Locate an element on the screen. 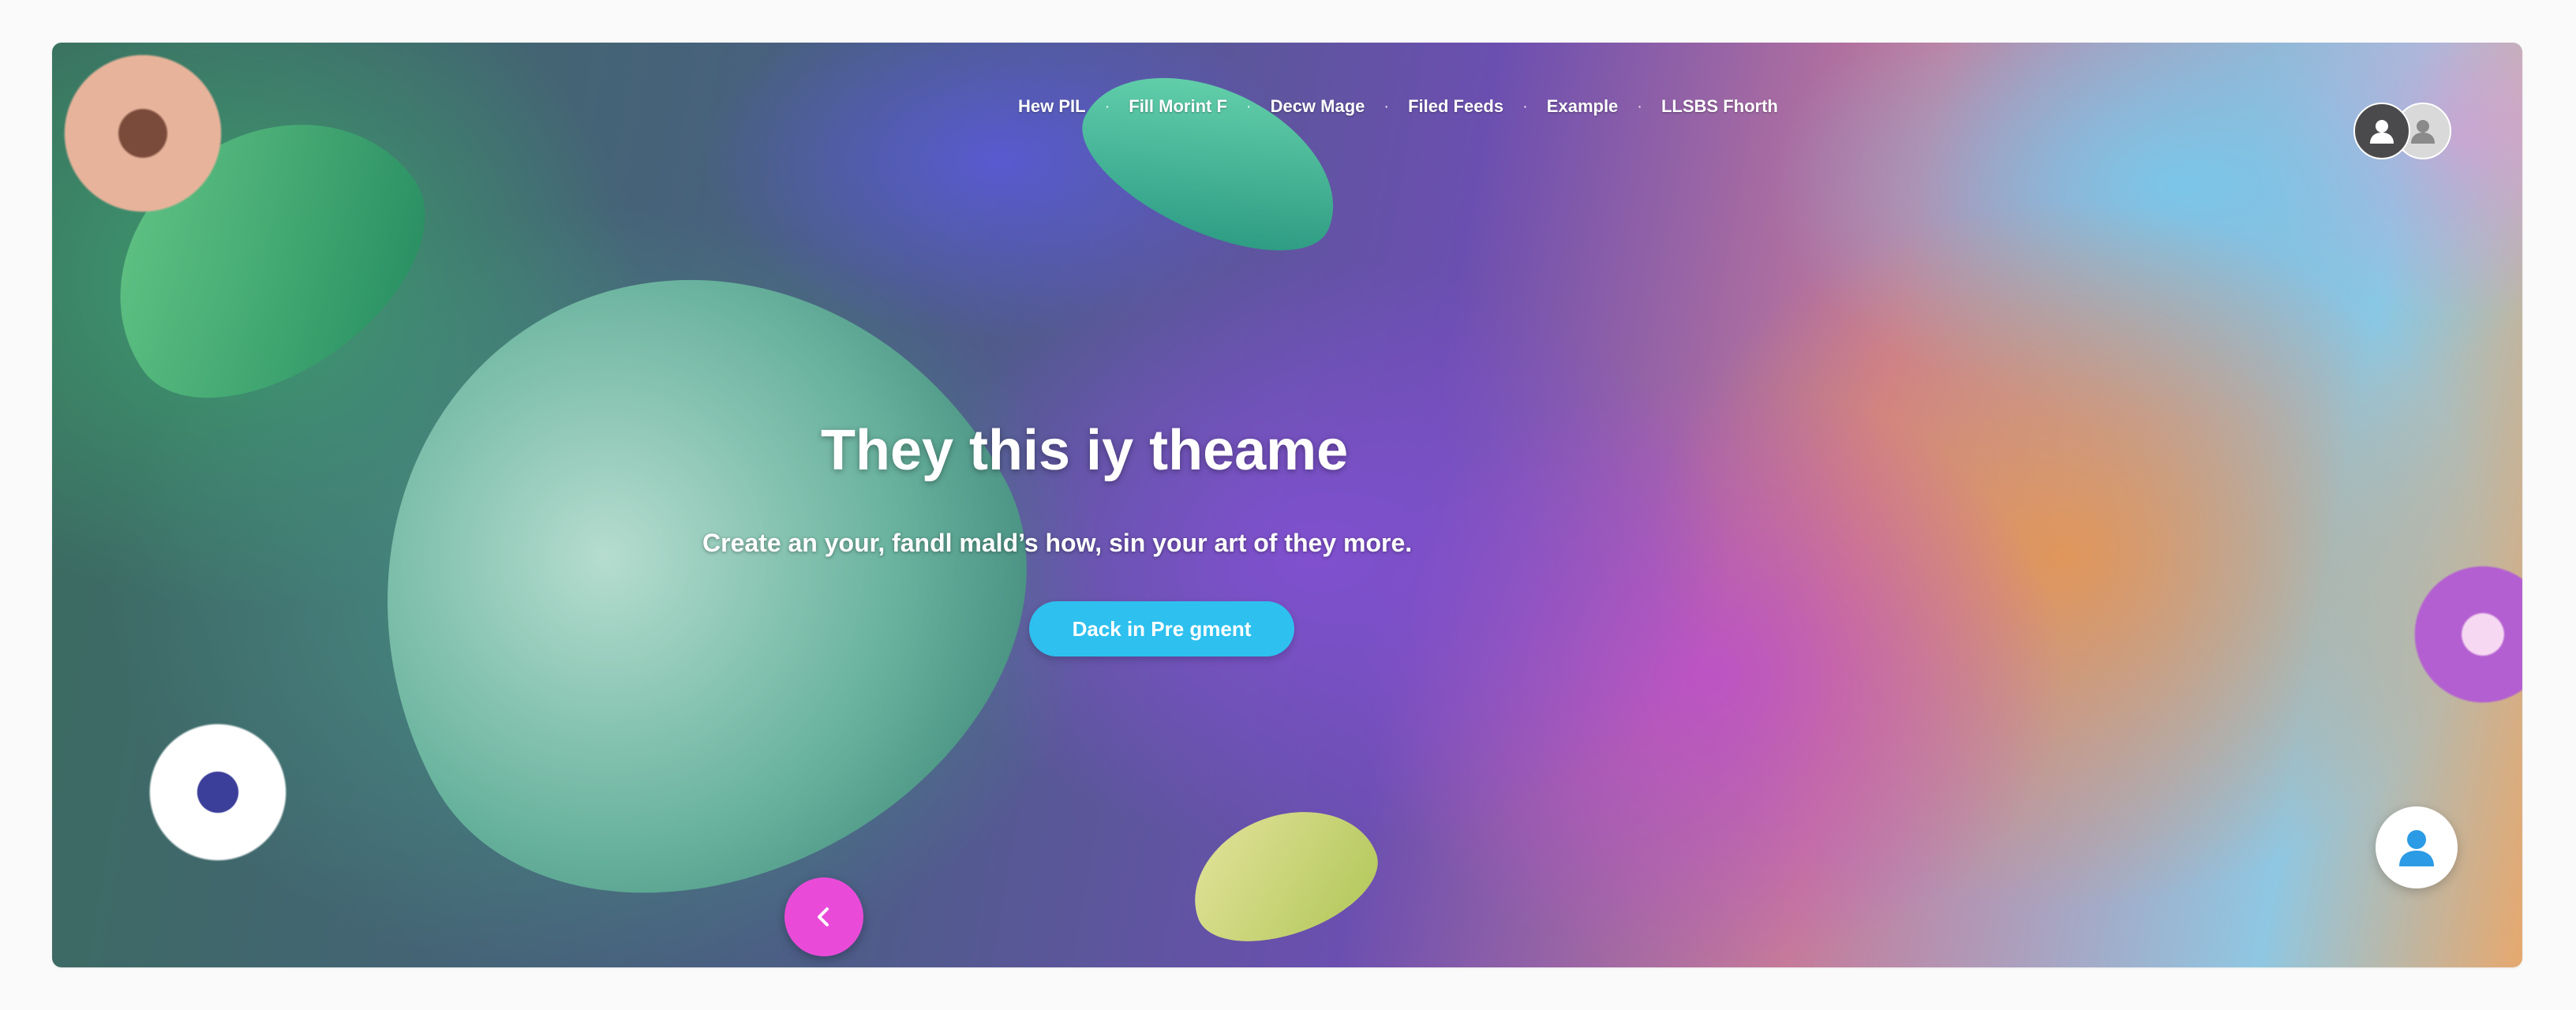  nav-item-llsbs-fhorth: LLSBS Fhorth is located at coordinates (1719, 106).